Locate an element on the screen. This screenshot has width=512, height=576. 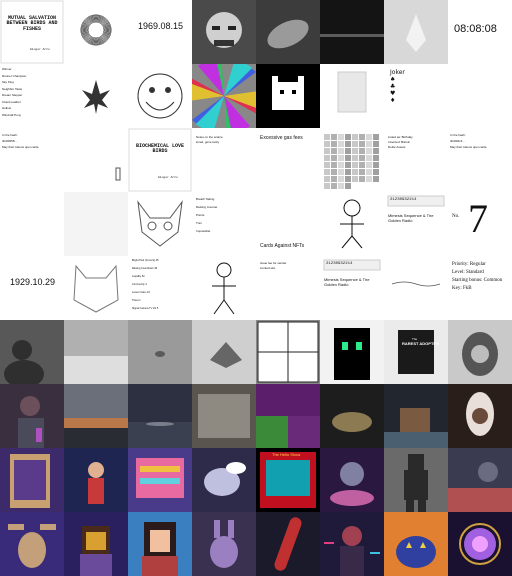
tile-text: Breath Taking is located at coordinates (205, 199).